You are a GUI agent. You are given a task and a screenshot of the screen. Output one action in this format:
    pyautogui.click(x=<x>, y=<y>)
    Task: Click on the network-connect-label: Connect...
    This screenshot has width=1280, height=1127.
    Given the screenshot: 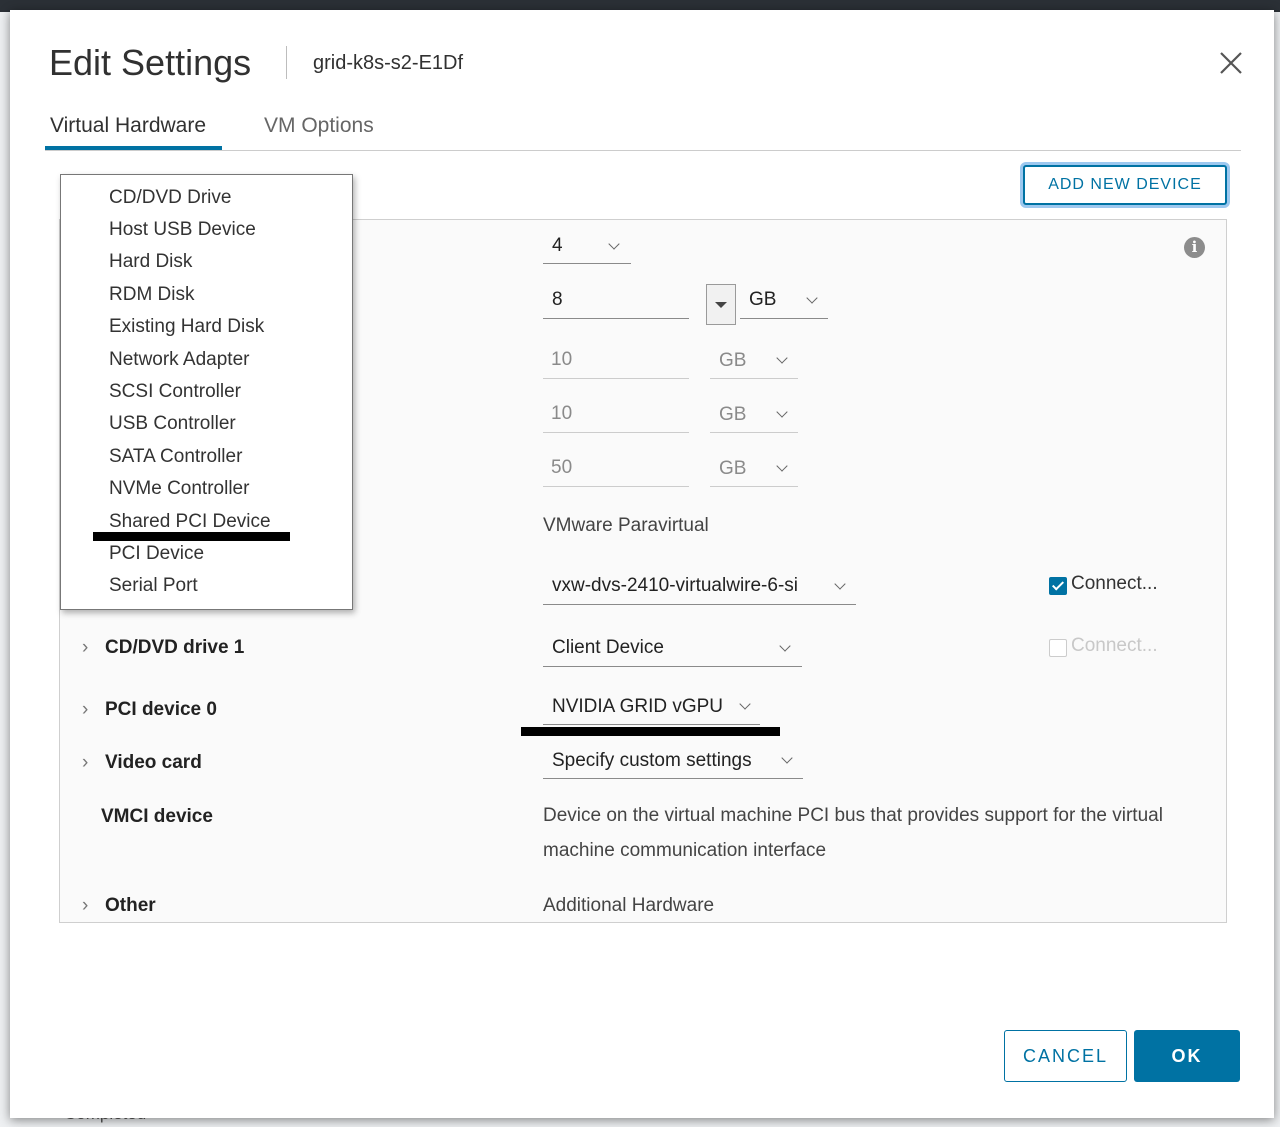 What is the action you would take?
    pyautogui.click(x=1114, y=583)
    